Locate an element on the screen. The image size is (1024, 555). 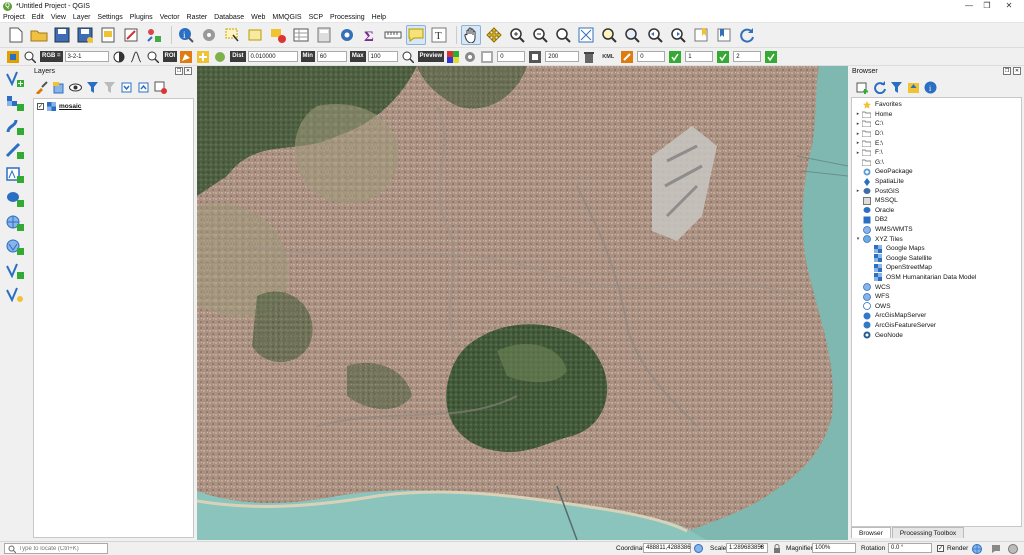
refresh-browser-button is located at coordinates (879, 87).